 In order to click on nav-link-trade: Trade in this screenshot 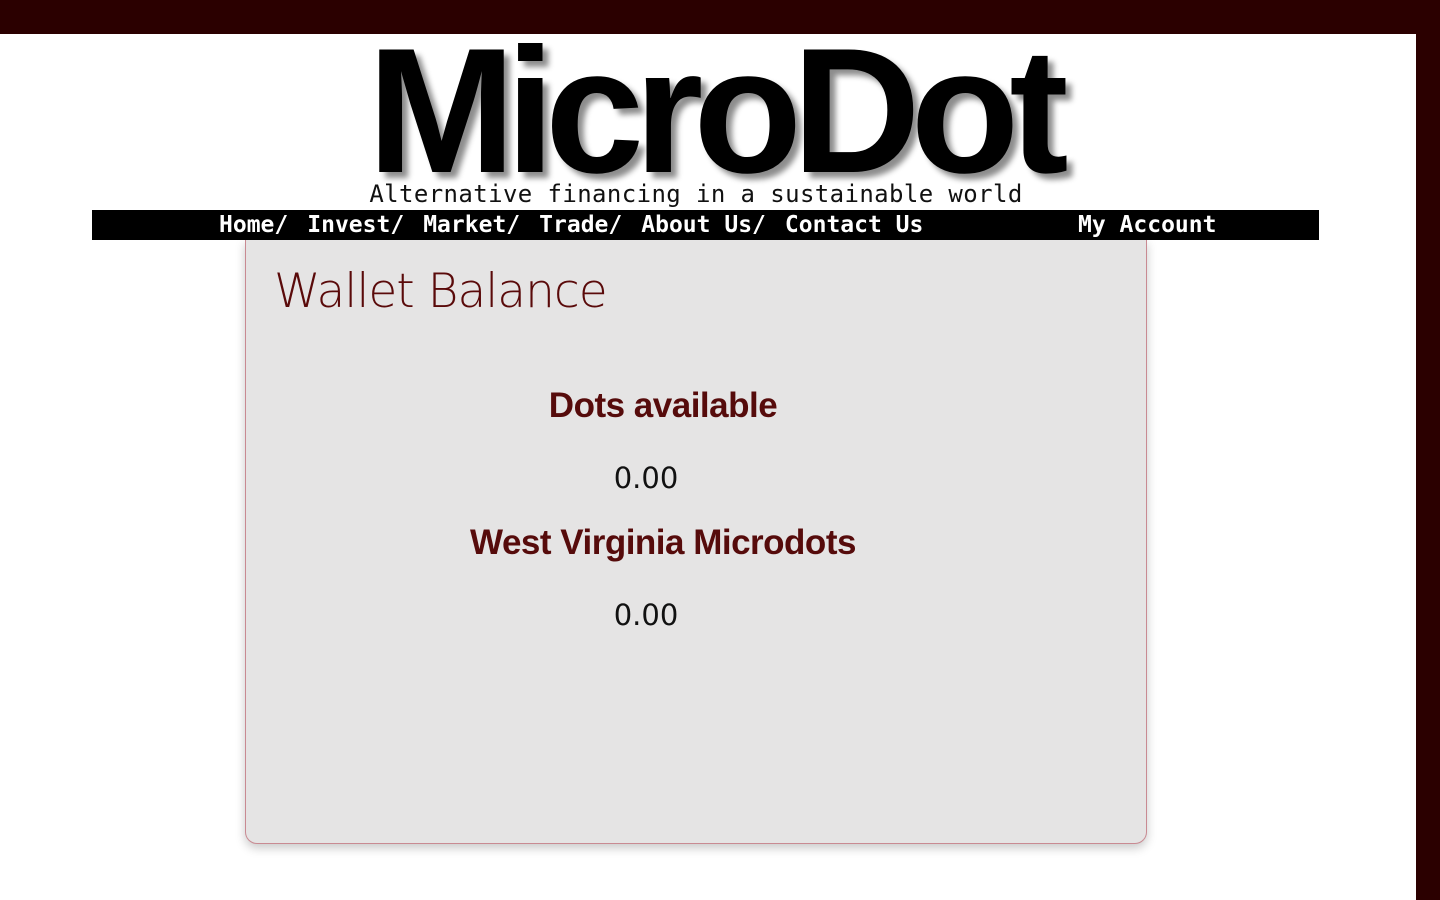, I will do `click(573, 225)`.